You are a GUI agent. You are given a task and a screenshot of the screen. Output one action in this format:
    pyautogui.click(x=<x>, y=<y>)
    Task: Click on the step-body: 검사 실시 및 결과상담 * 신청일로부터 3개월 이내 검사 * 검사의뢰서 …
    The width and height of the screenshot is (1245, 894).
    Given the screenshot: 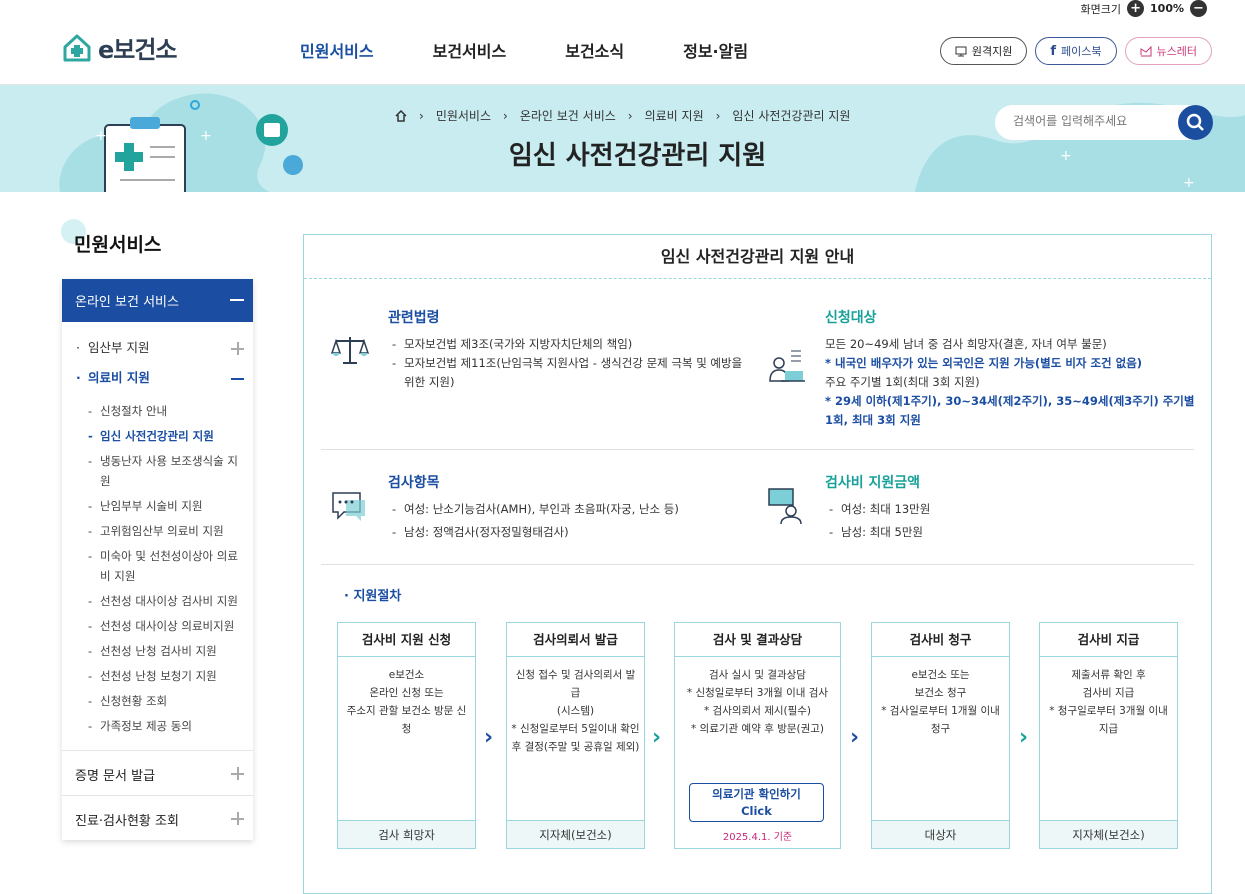 What is the action you would take?
    pyautogui.click(x=757, y=702)
    